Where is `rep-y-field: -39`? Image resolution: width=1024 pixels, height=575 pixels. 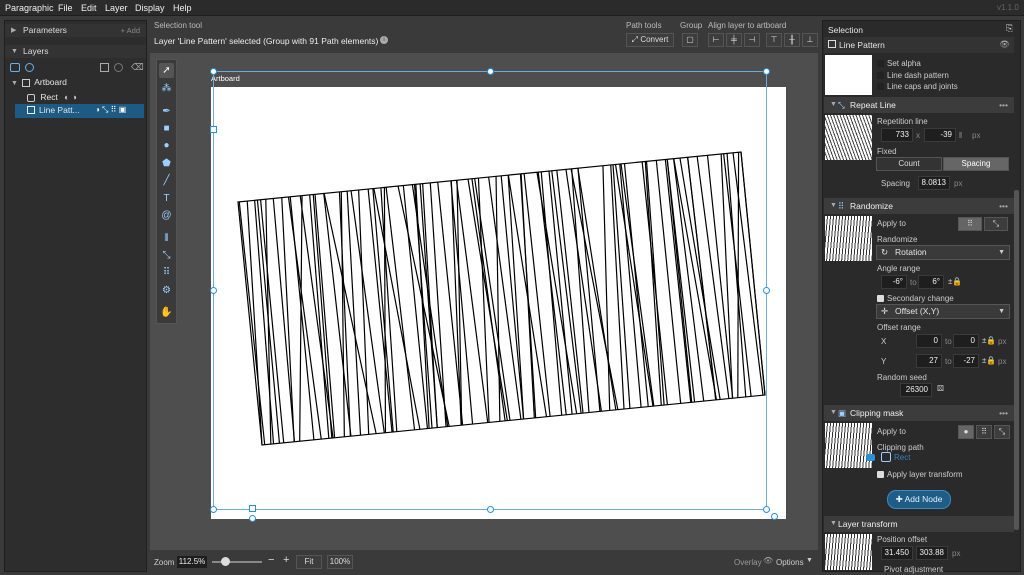 rep-y-field: -39 is located at coordinates (940, 135).